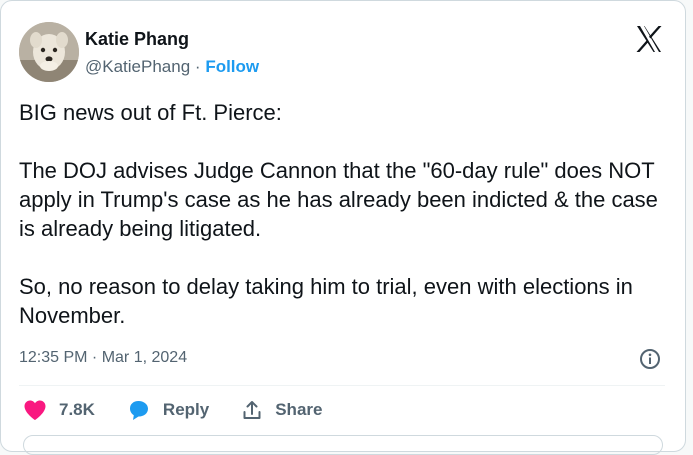 This screenshot has height=455, width=693. I want to click on action-bar: 7.8K Reply Share, so click(172, 410).